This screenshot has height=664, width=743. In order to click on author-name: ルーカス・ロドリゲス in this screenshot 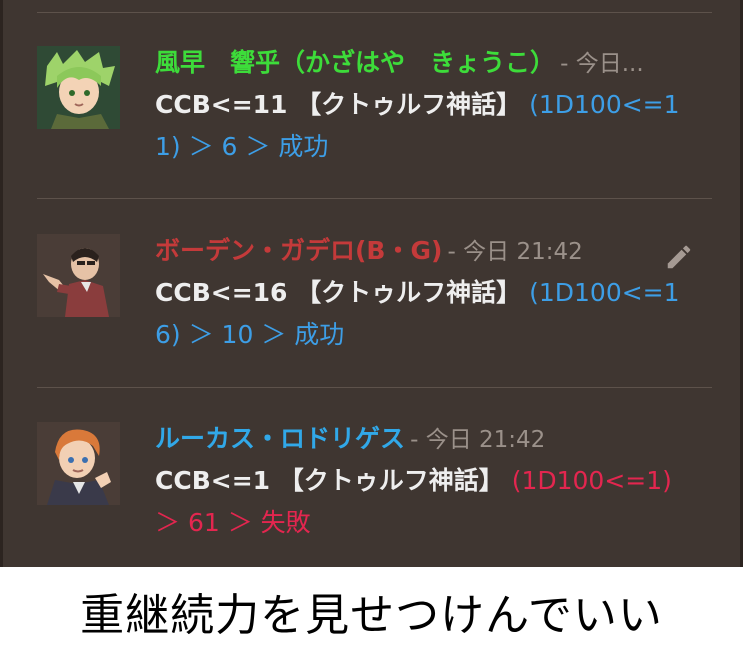, I will do `click(280, 438)`.